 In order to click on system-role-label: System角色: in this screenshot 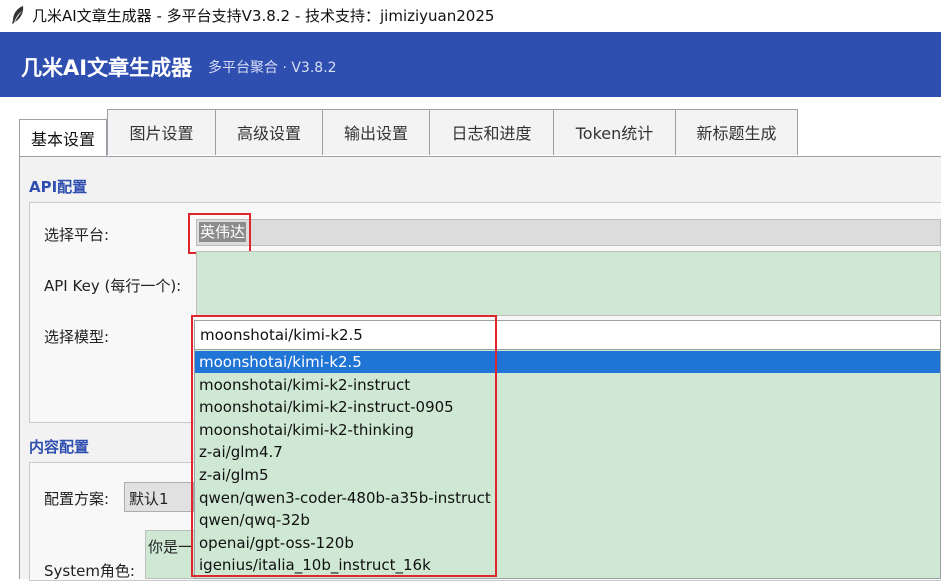, I will do `click(89, 571)`.